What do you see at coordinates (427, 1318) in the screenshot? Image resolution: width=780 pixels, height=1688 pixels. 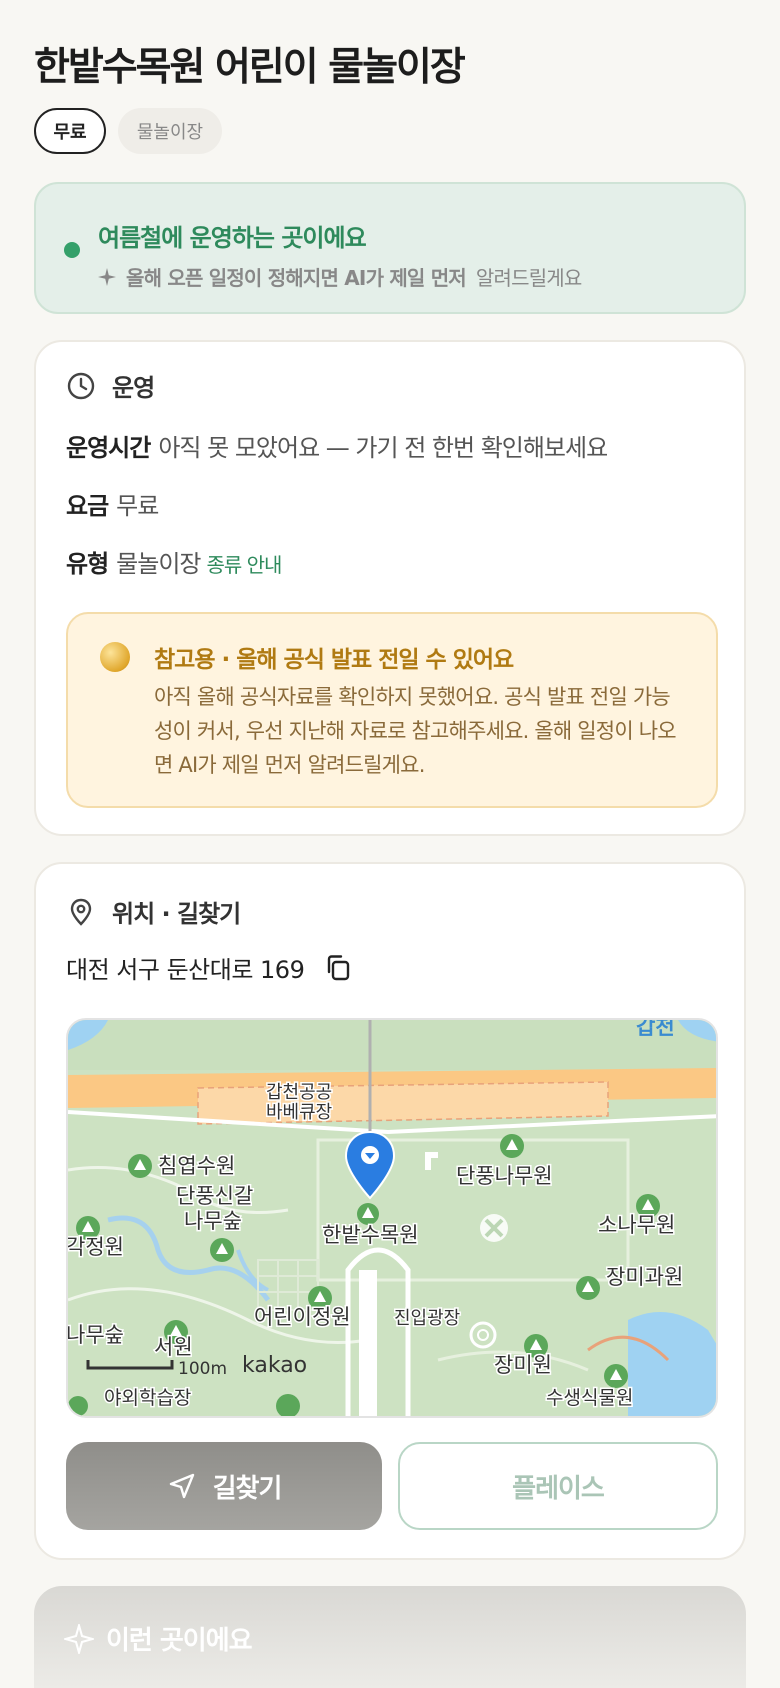 I see `map-label-entrance: 진입광장` at bounding box center [427, 1318].